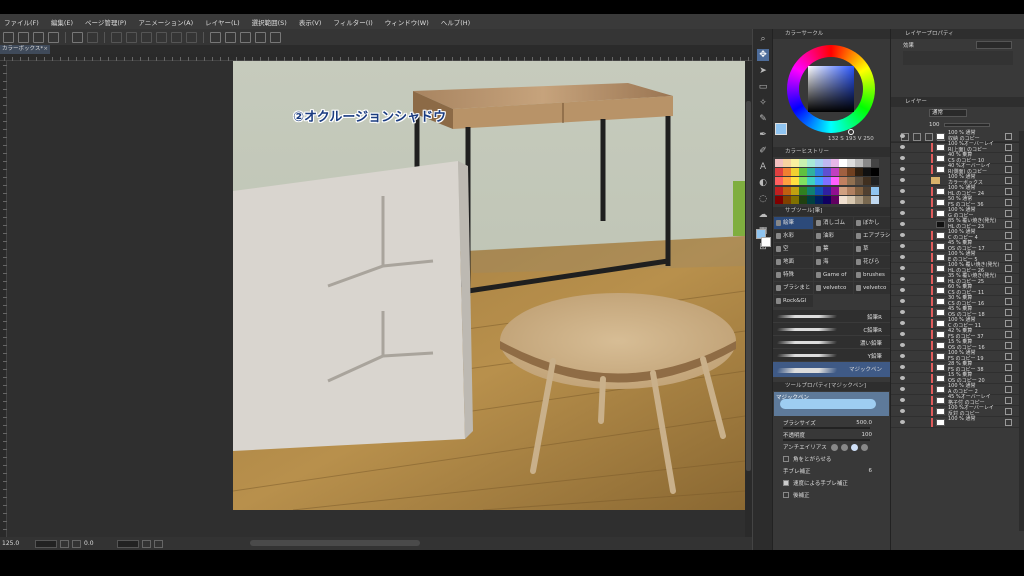  What do you see at coordinates (21, 22) in the screenshot?
I see `menu-file: ファイル(F)` at bounding box center [21, 22].